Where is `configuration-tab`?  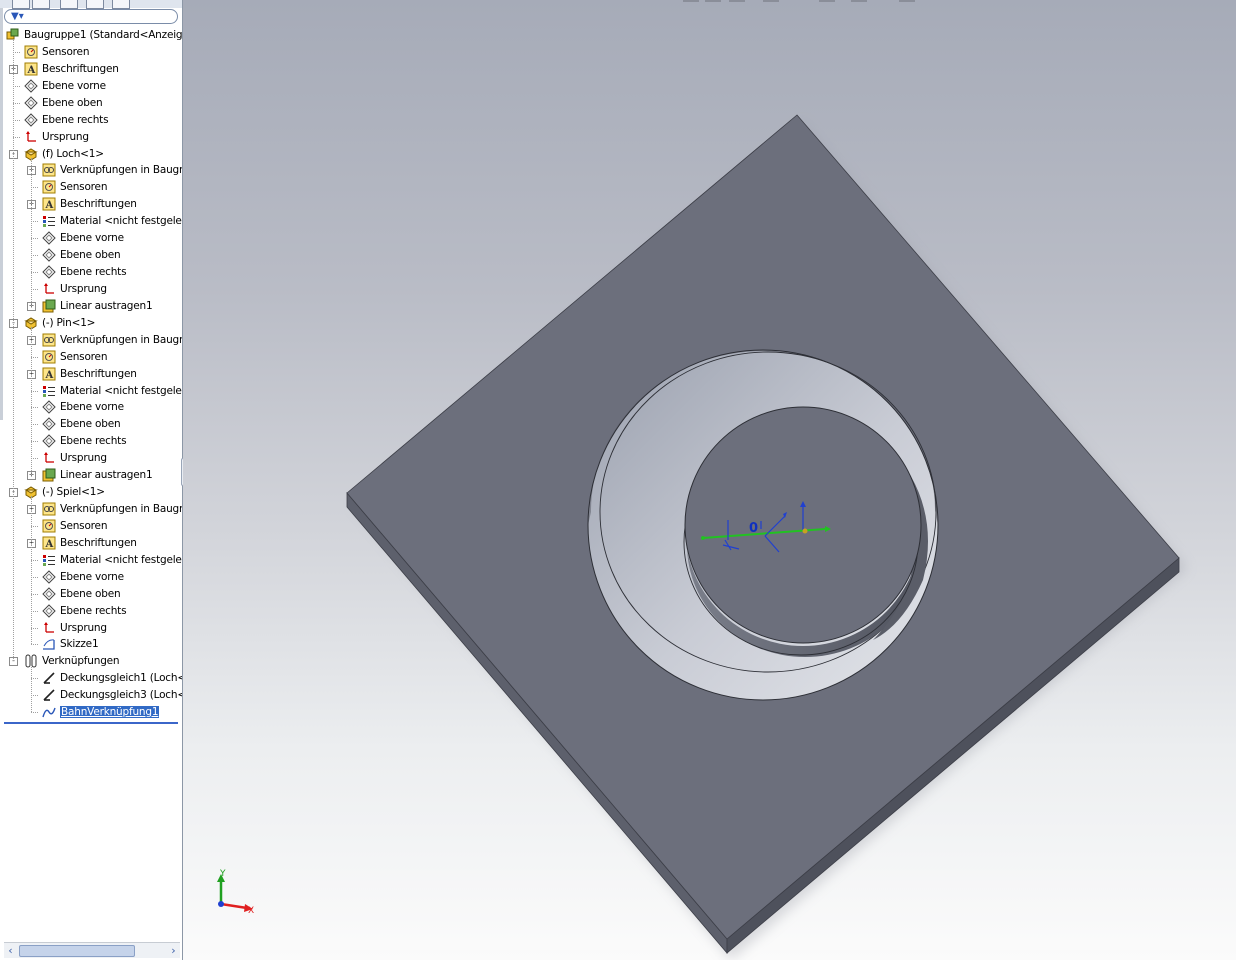 configuration-tab is located at coordinates (69, 4).